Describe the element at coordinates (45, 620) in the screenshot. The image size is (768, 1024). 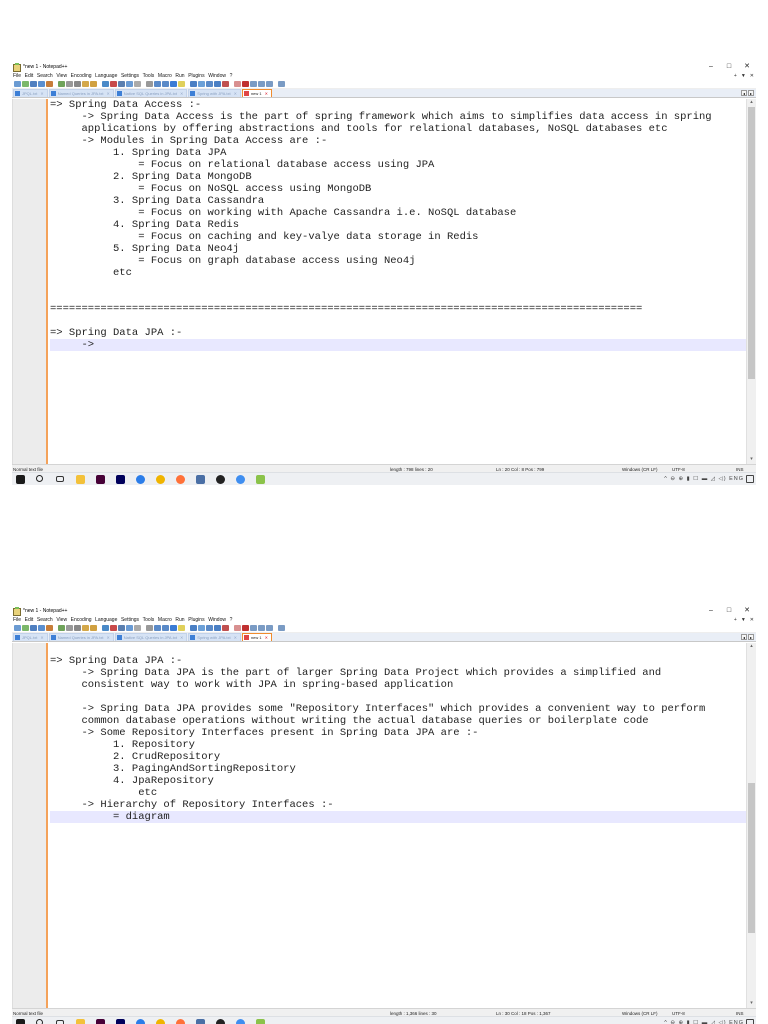
I see `menu-search: Search` at that location.